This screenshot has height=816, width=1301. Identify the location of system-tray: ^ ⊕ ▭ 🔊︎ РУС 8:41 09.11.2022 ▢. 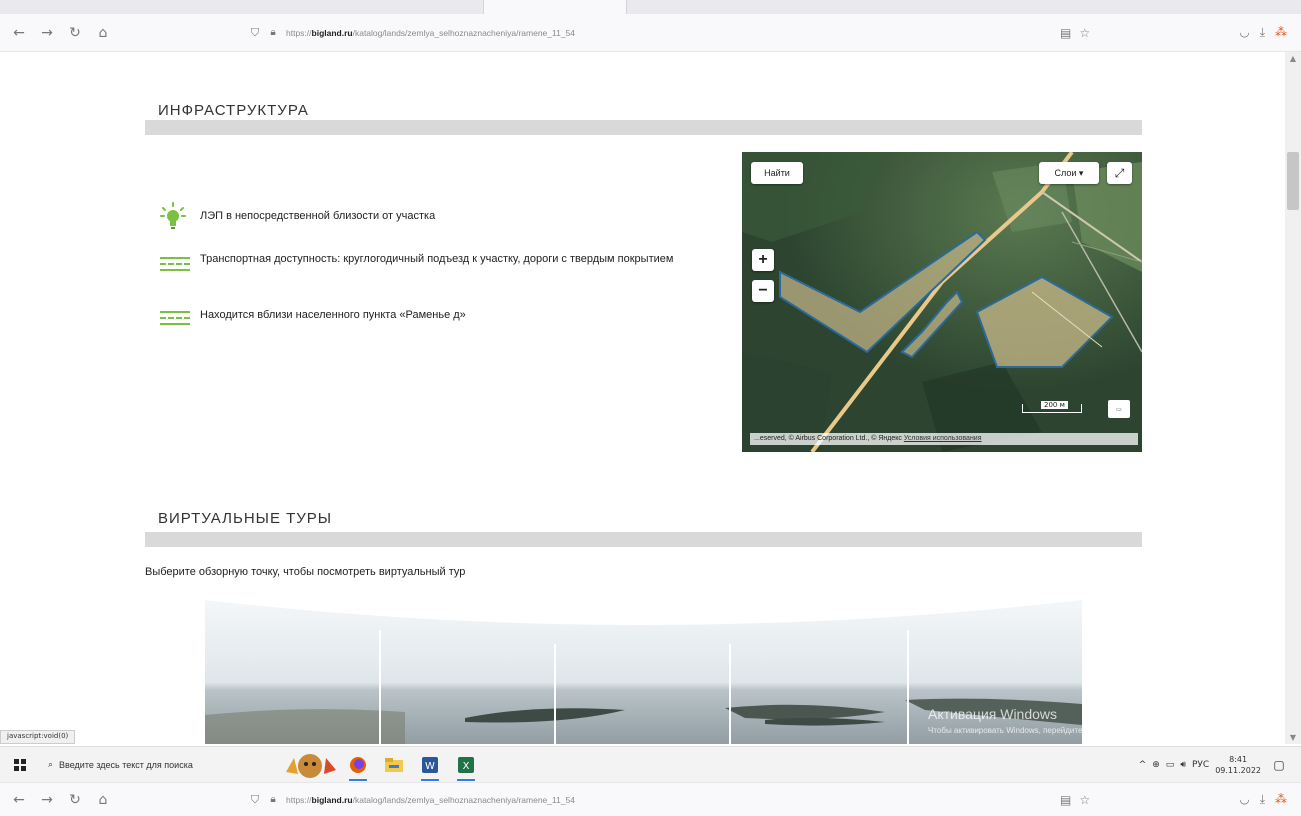
(1220, 765).